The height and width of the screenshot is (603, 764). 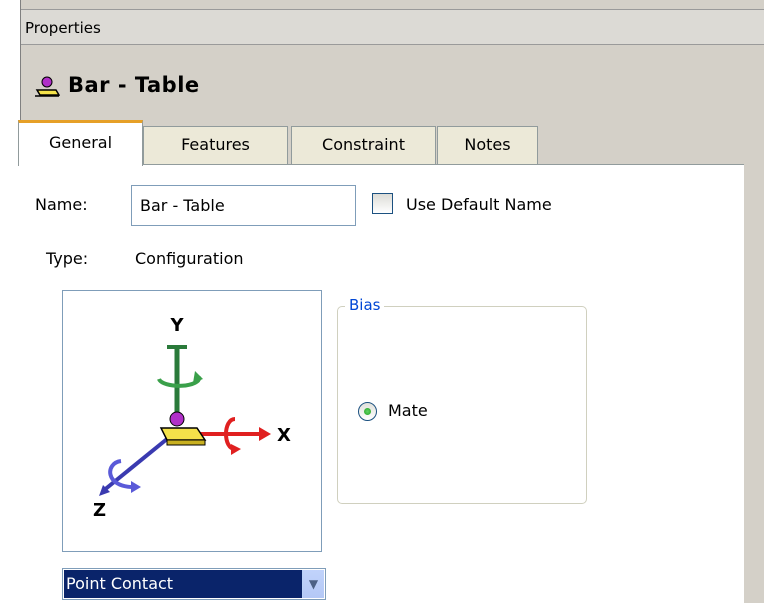 I want to click on tab-general: General, so click(x=80, y=143).